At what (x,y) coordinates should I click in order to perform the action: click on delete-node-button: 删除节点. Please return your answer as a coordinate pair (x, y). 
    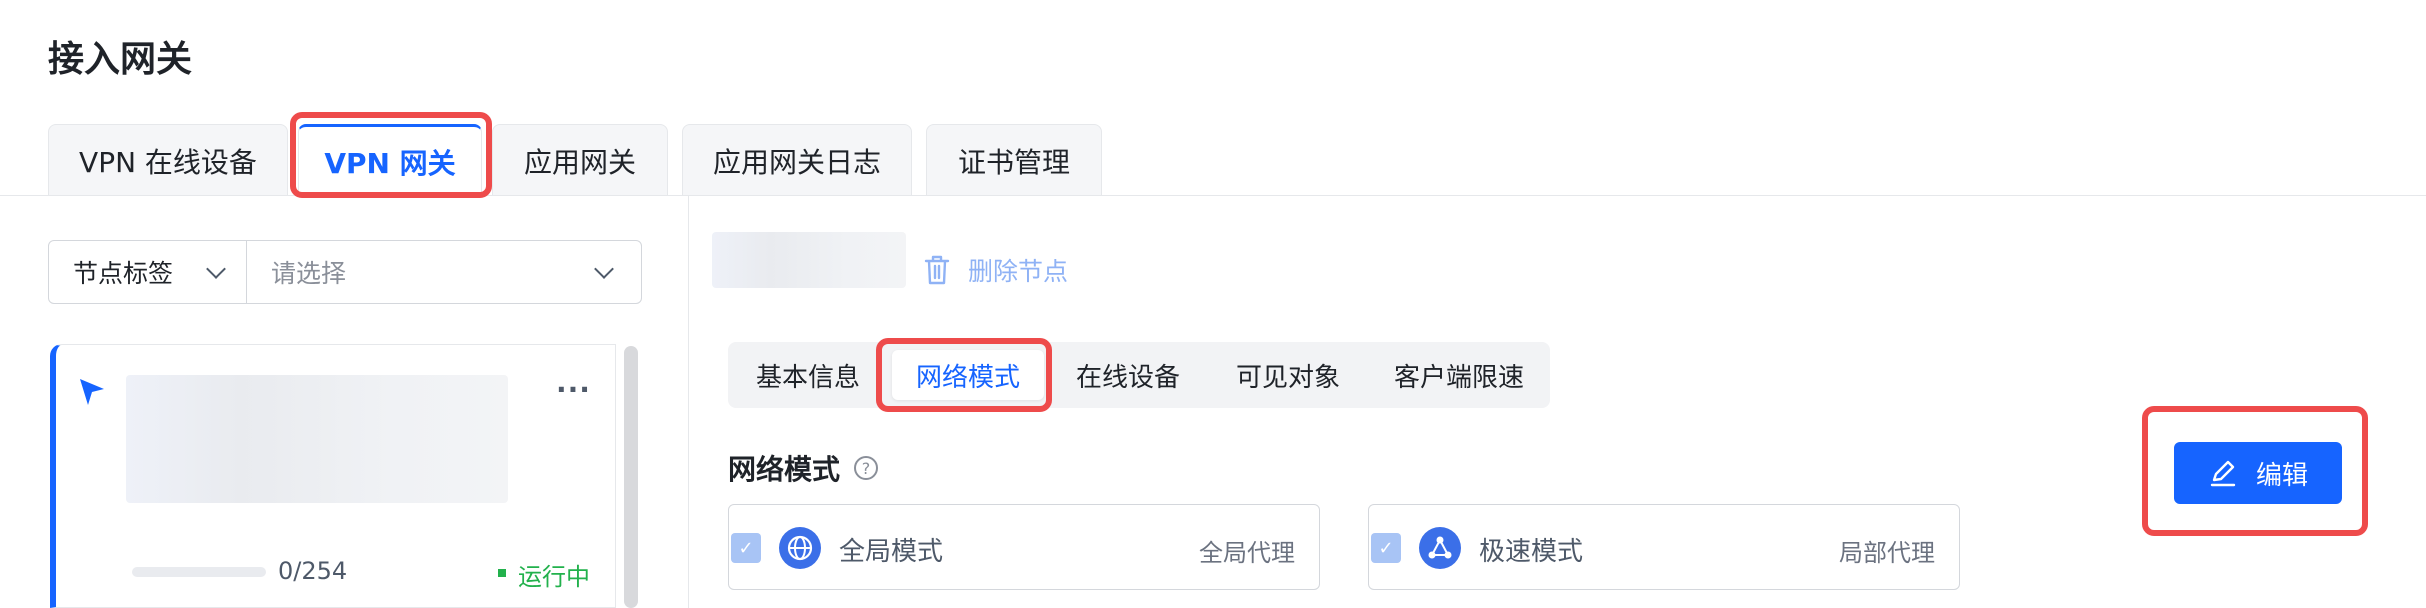
    Looking at the image, I should click on (996, 270).